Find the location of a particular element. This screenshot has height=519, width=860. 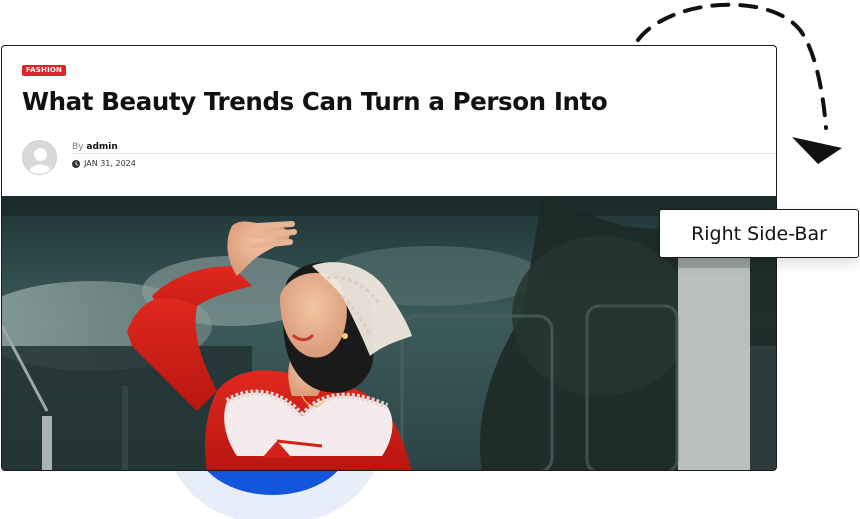

date-text: JAN 31, 2024 is located at coordinates (110, 163).